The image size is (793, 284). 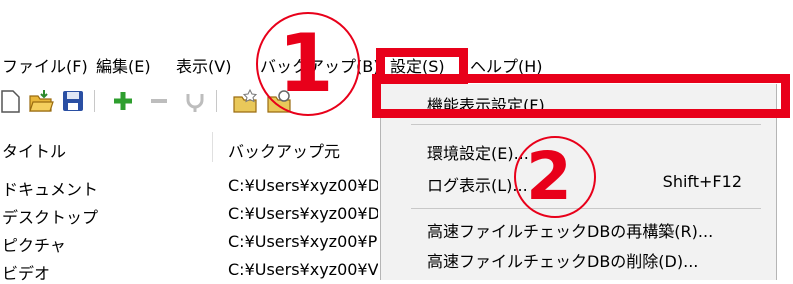 I want to click on table-row: ピクチャ C:¥Users¥xyz00¥P, so click(x=190, y=242).